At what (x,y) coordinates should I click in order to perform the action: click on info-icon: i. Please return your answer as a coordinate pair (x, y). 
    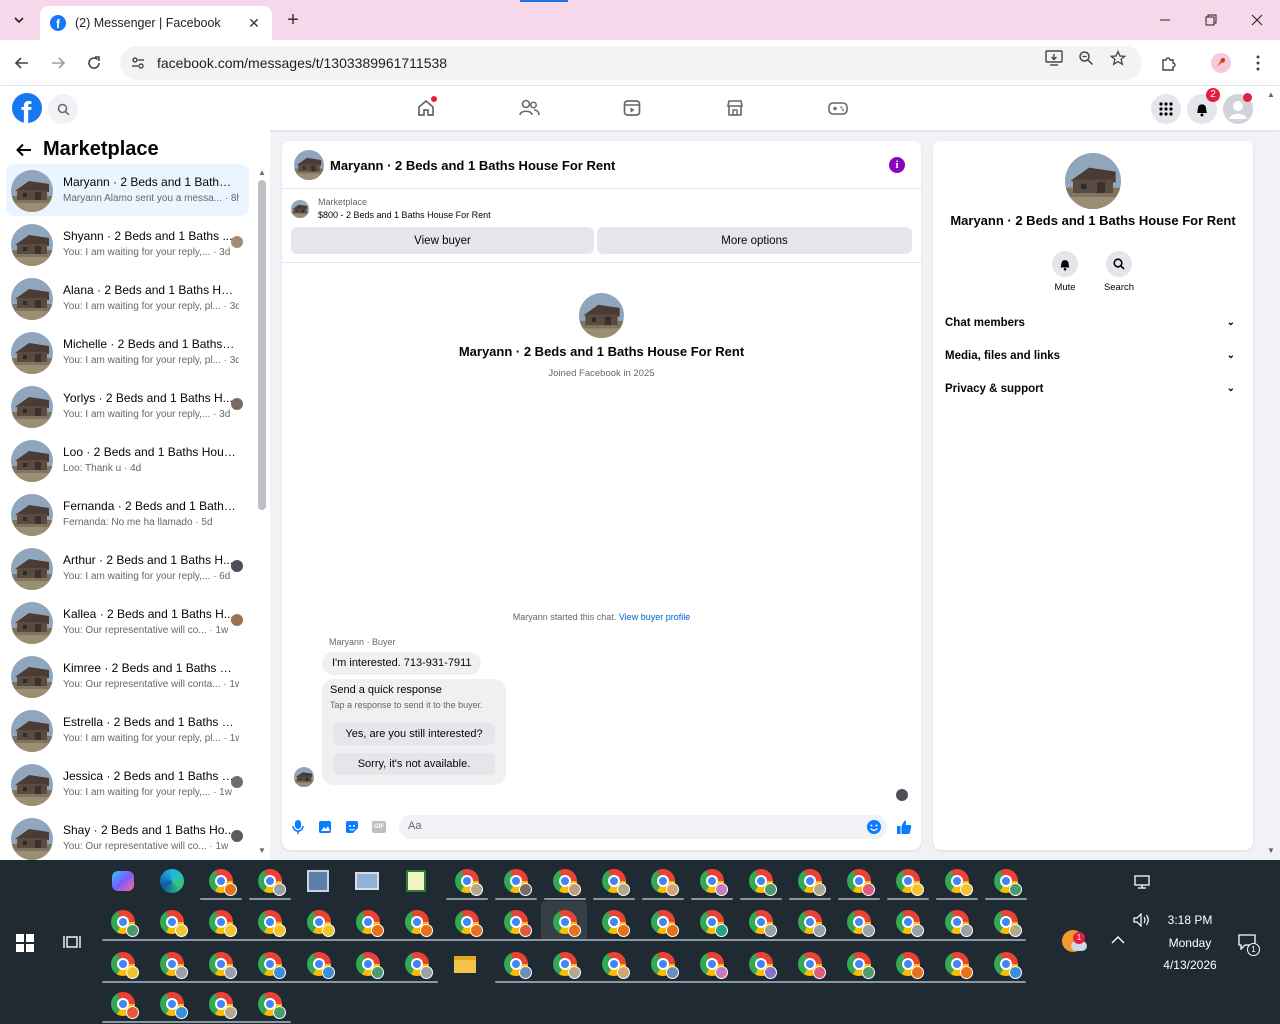
    Looking at the image, I should click on (897, 165).